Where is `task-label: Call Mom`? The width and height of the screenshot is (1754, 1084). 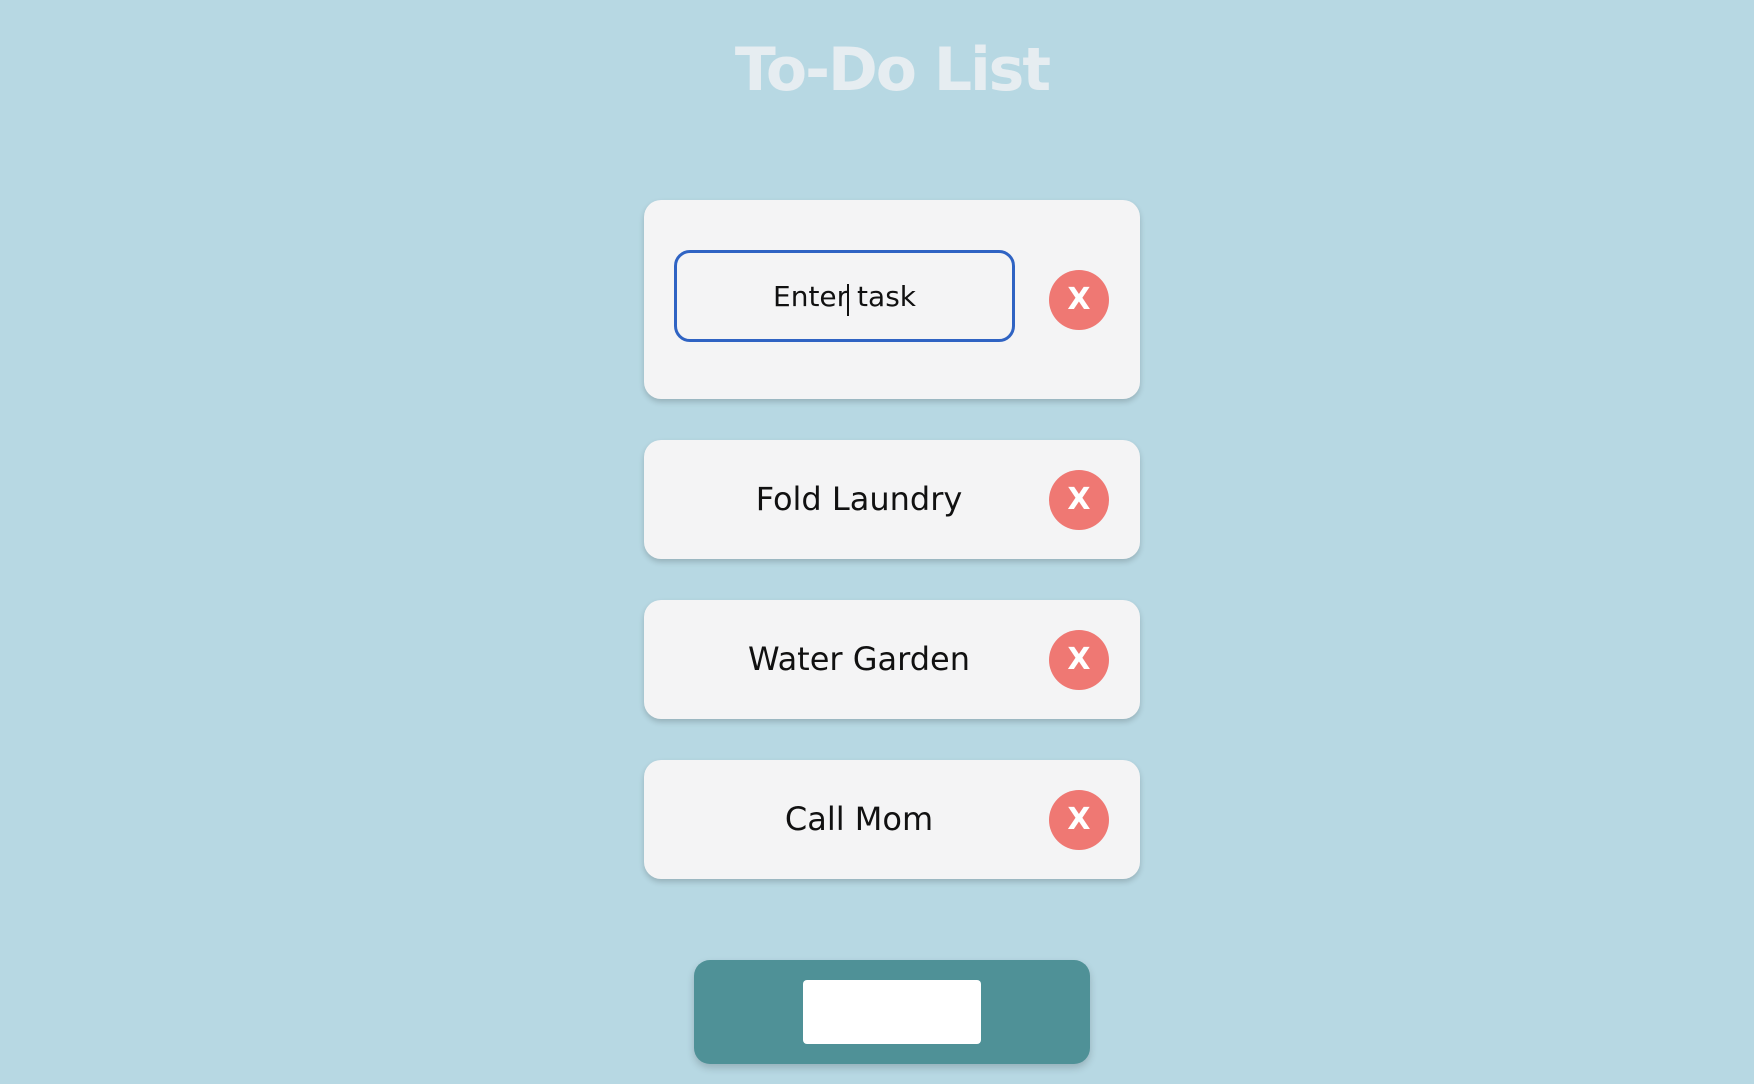 task-label: Call Mom is located at coordinates (859, 819).